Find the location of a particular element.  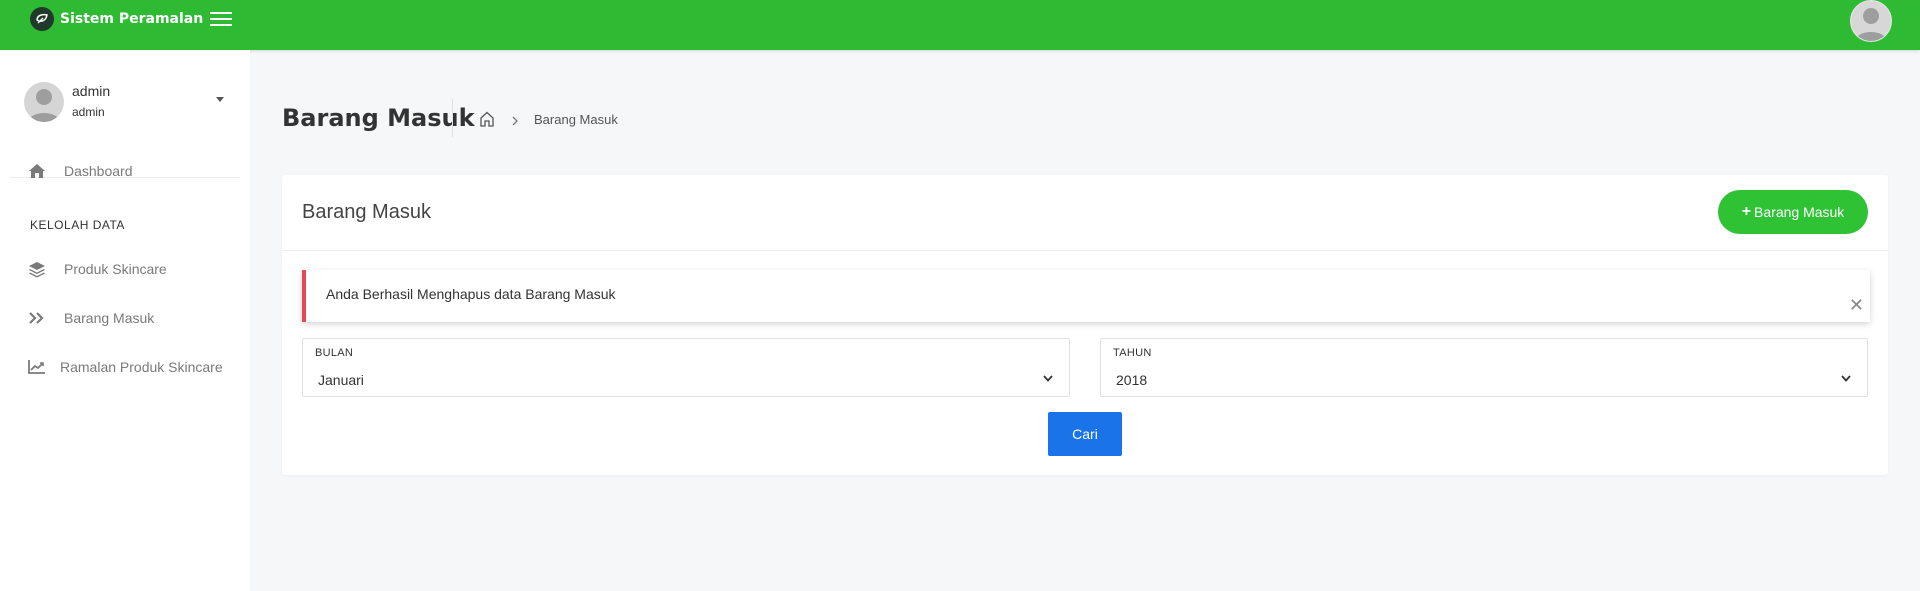

hamburger-icon is located at coordinates (221, 18).